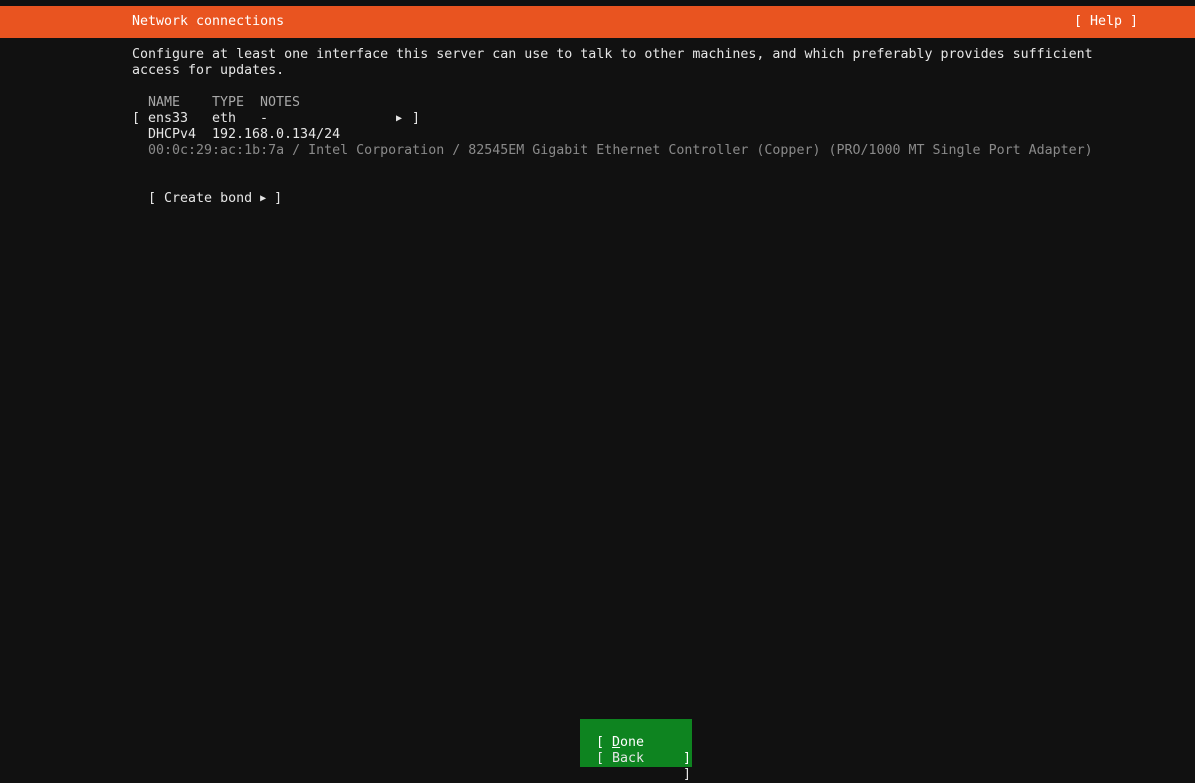  I want to click on interface-type: eth, so click(224, 118).